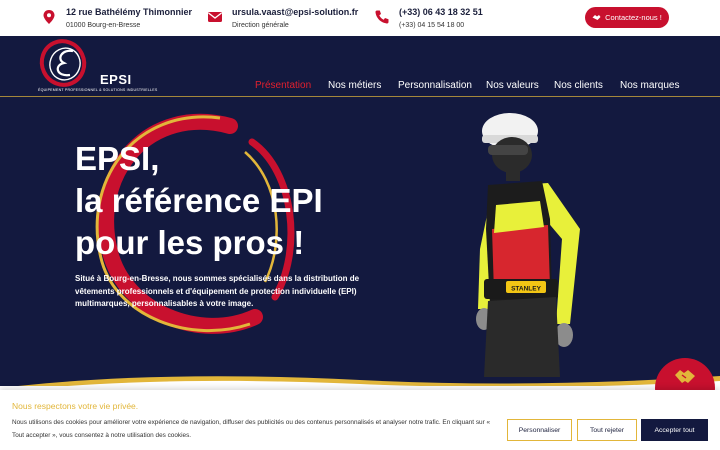 The width and height of the screenshot is (720, 450). Describe the element at coordinates (295, 12) in the screenshot. I see `email-address: ursula.vaast@epsi-solution.fr` at that location.